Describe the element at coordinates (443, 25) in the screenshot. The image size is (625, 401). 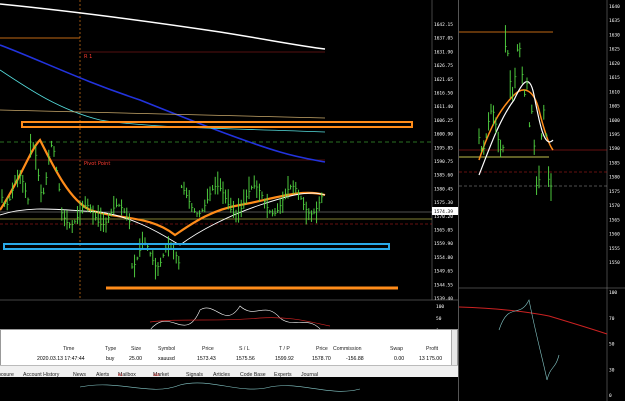
I see `price-axis-tick-label: 1642.15` at that location.